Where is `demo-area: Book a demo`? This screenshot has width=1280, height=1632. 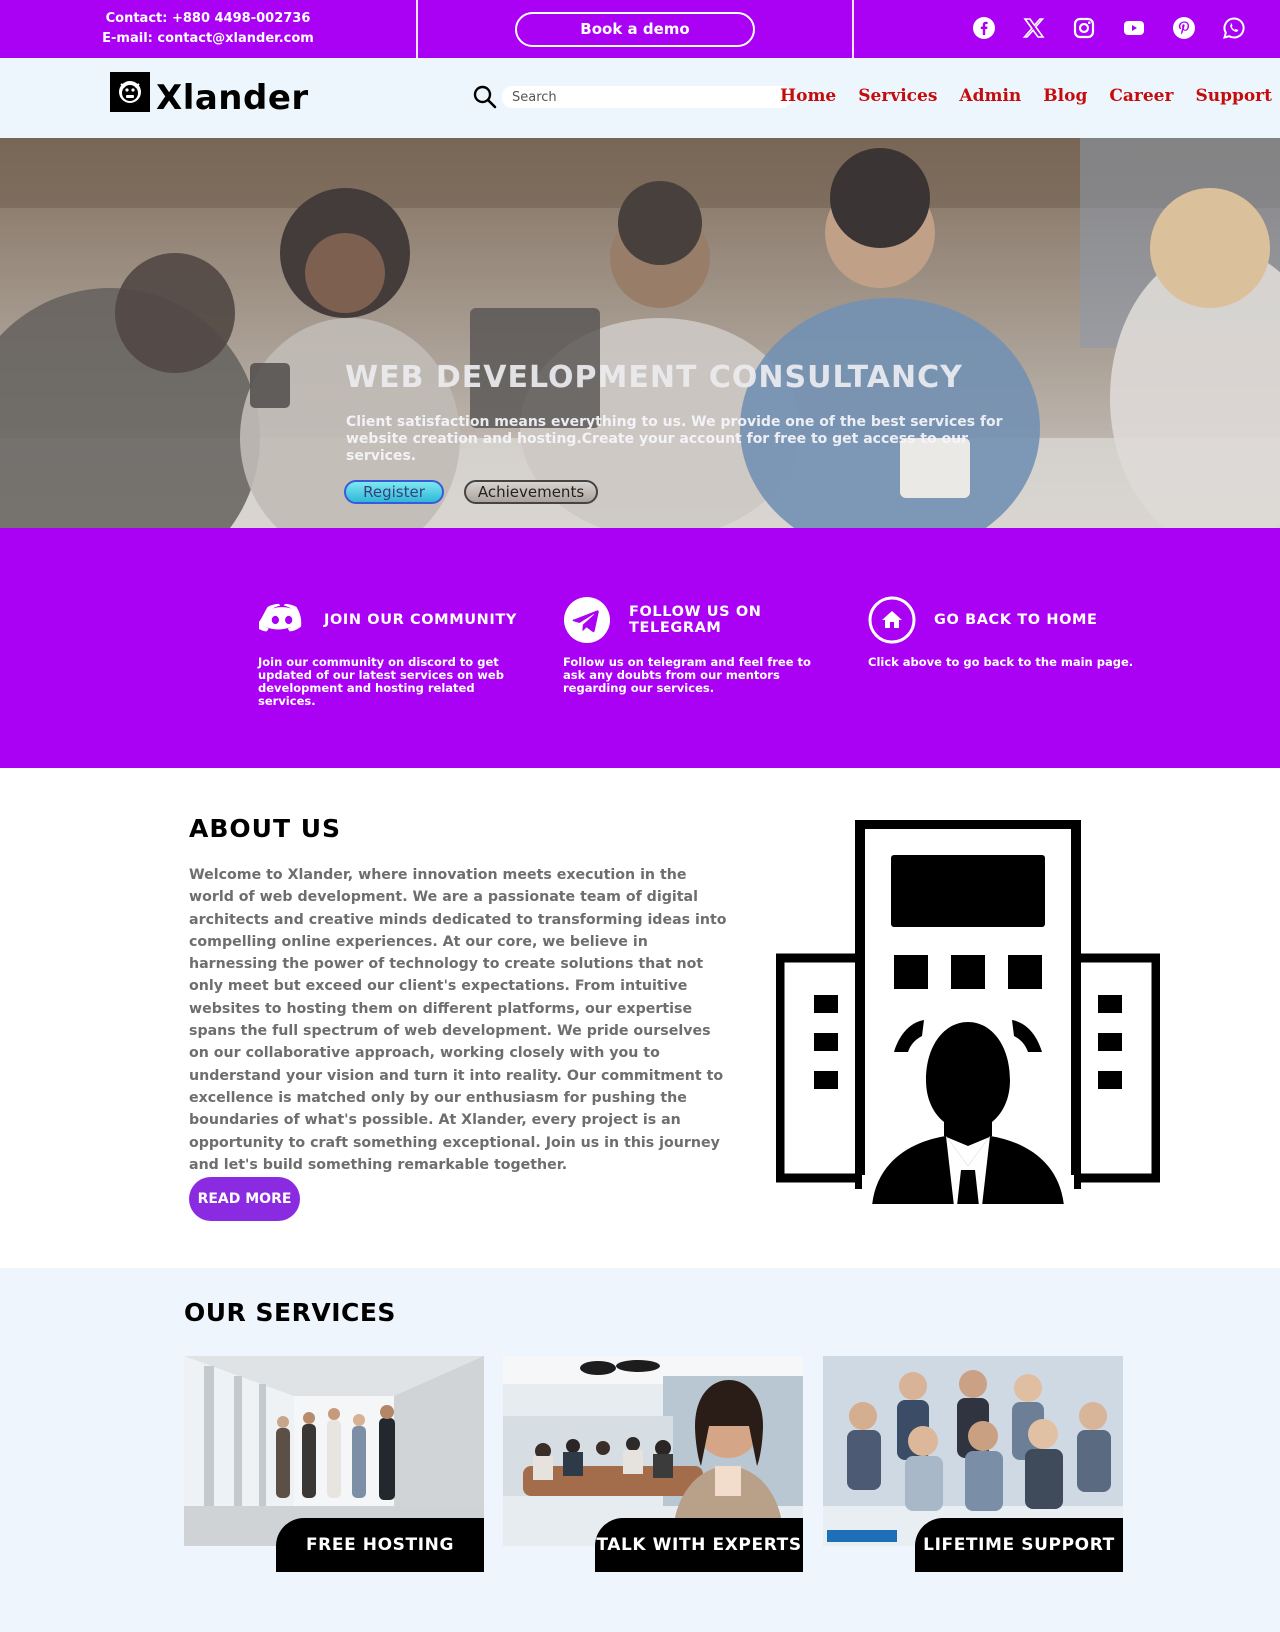
demo-area: Book a demo is located at coordinates (636, 29).